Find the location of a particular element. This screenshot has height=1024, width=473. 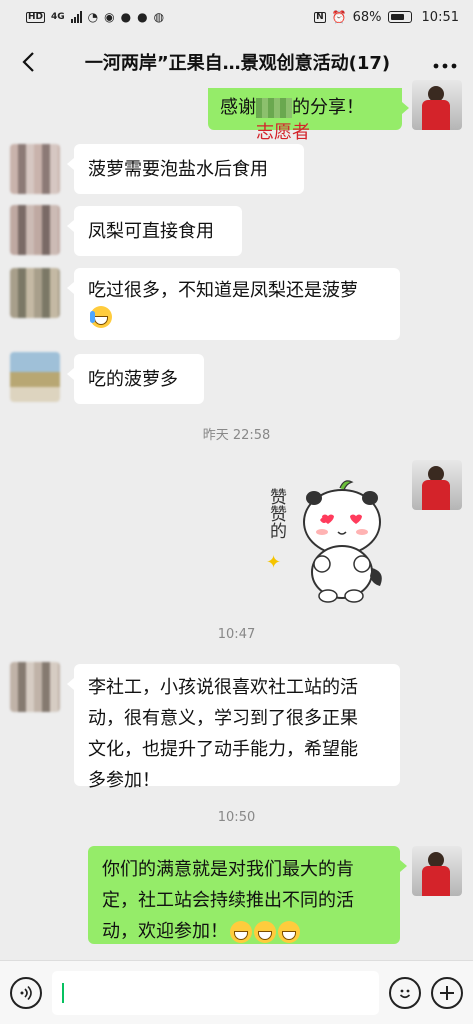

timestamp: 10:50 is located at coordinates (236, 817).